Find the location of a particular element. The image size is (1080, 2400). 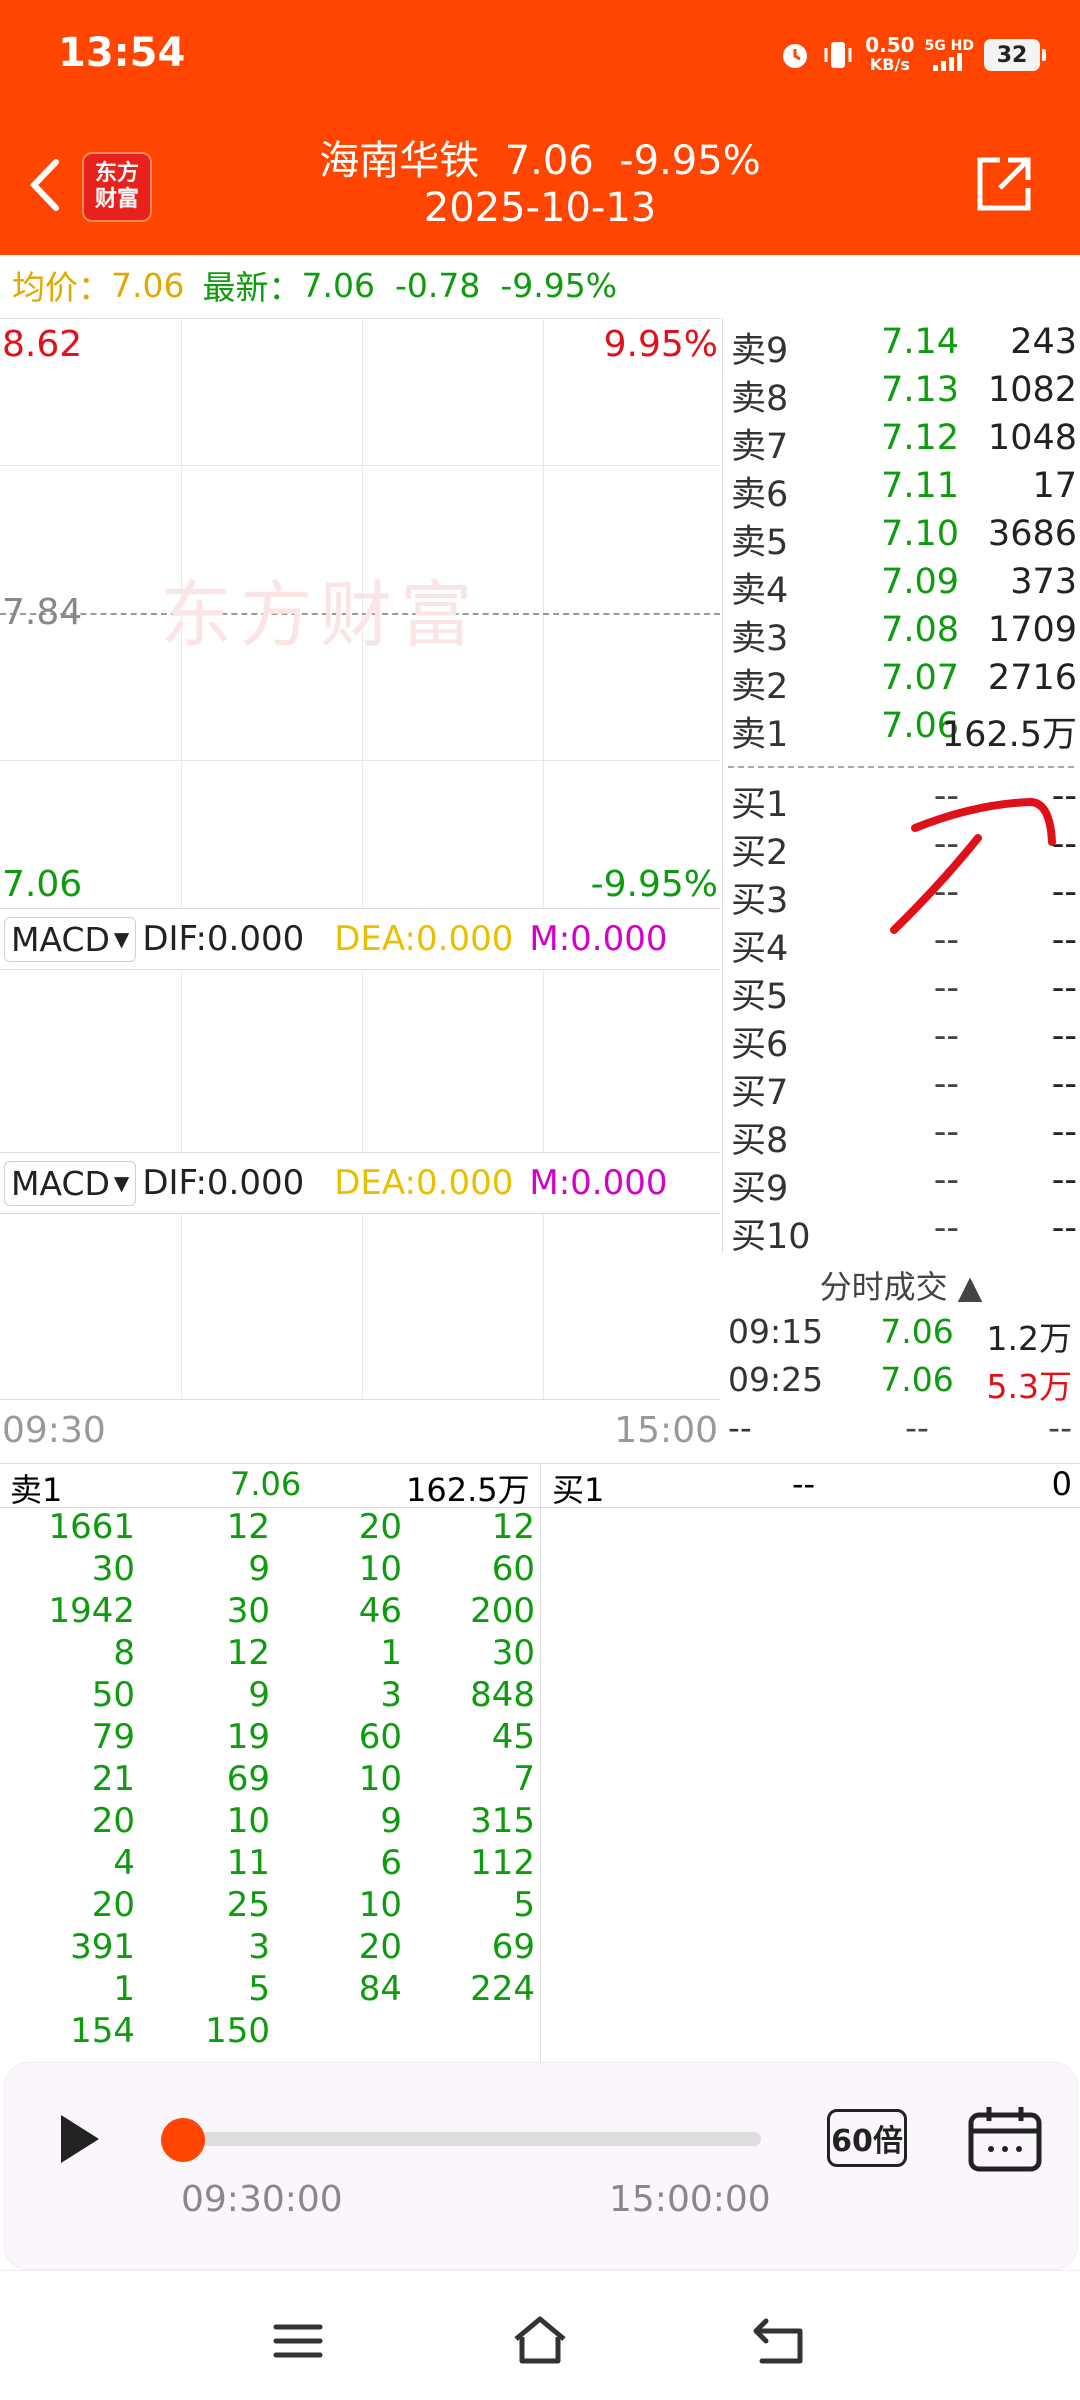

queue-cell: 1661 is located at coordinates (91, 1527).